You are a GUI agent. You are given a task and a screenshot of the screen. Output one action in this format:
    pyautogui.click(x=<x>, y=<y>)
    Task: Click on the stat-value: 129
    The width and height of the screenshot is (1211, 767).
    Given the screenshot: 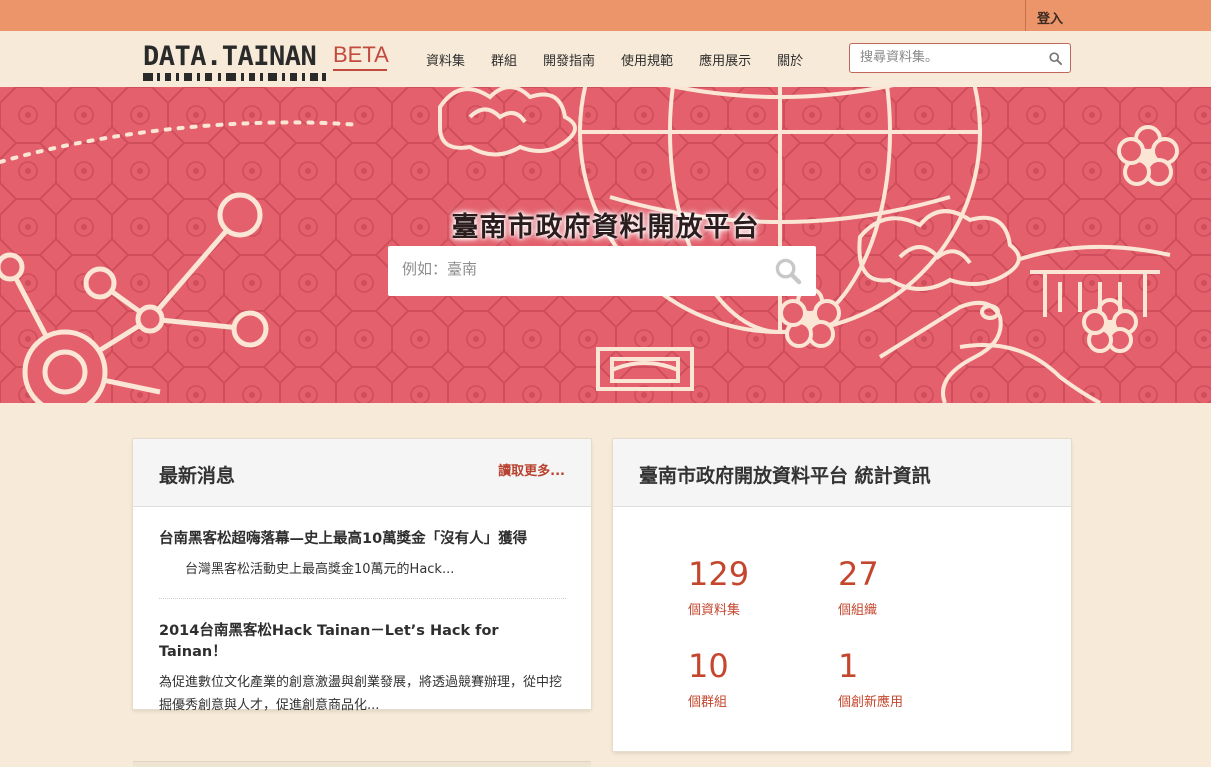 What is the action you would take?
    pyautogui.click(x=719, y=574)
    